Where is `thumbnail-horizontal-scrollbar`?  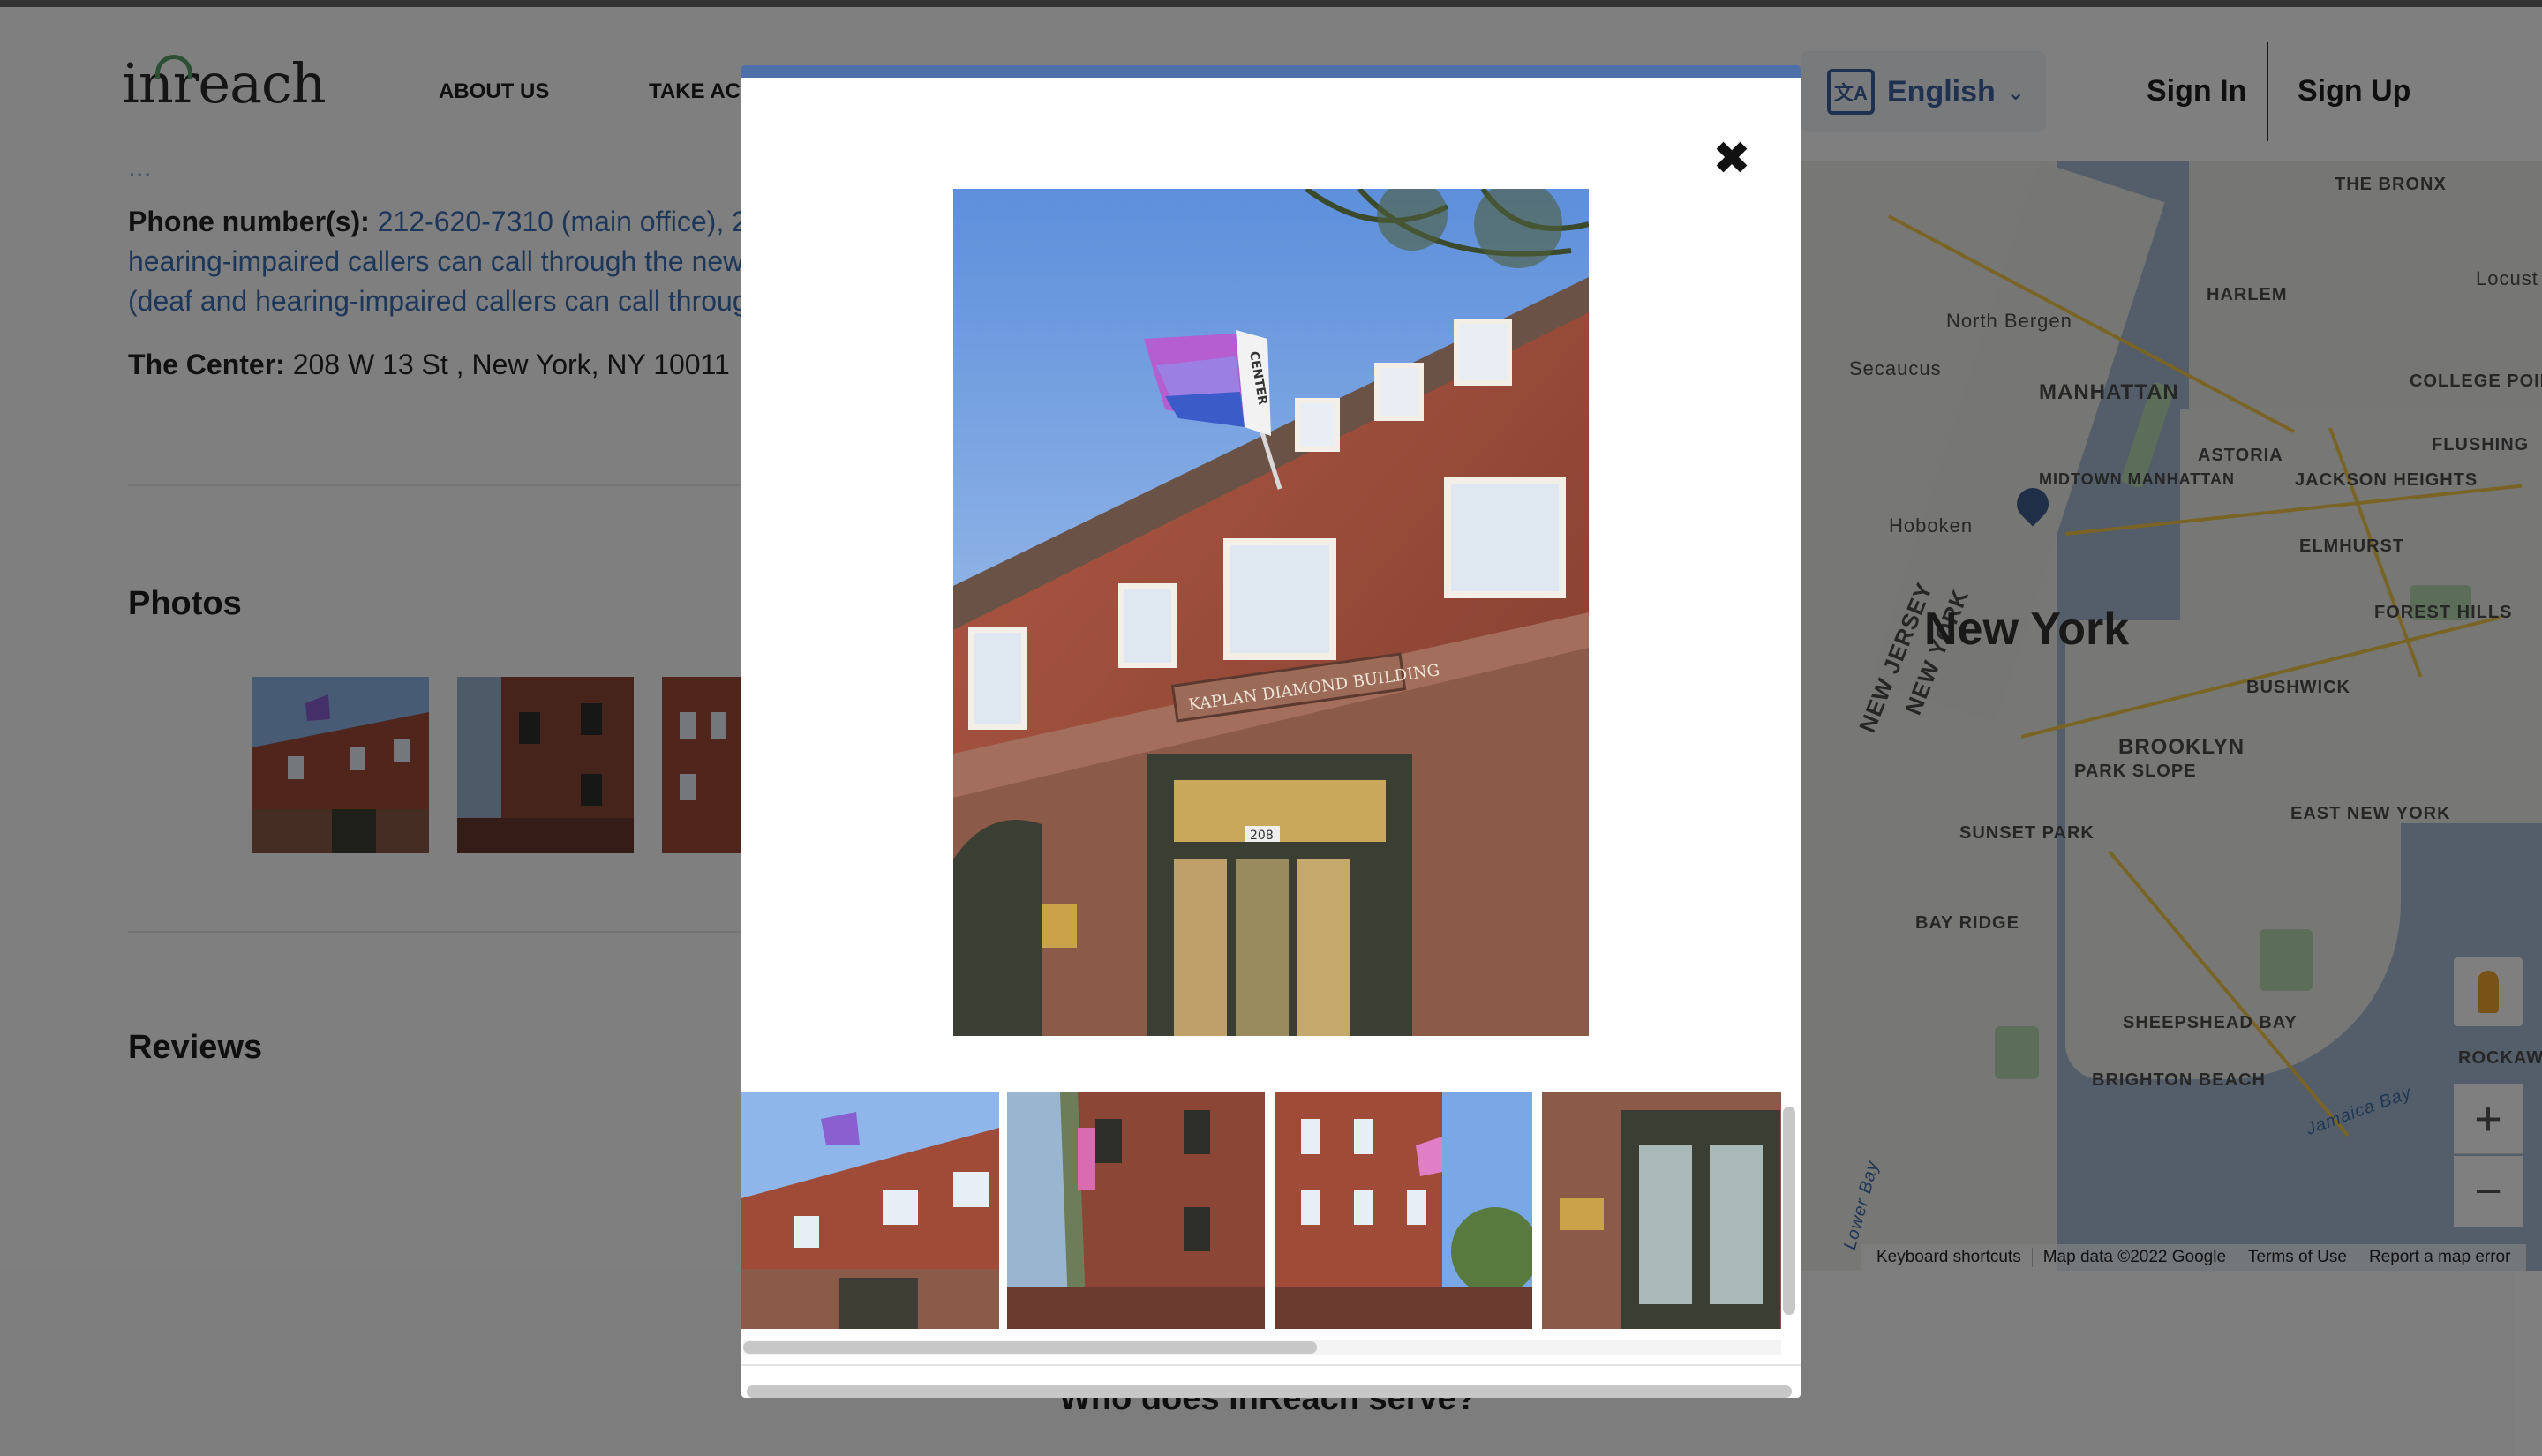
thumbnail-horizontal-scrollbar is located at coordinates (1030, 1347).